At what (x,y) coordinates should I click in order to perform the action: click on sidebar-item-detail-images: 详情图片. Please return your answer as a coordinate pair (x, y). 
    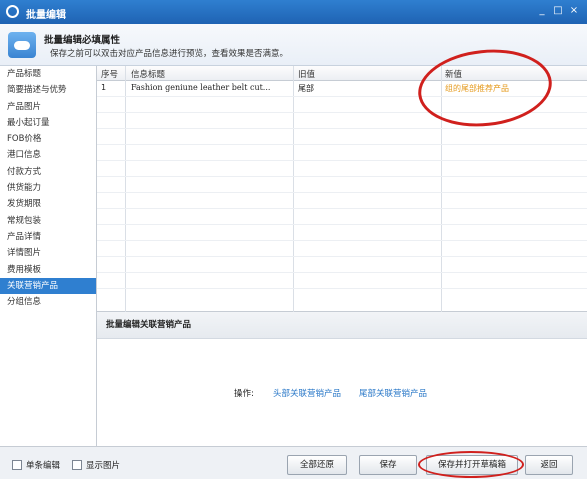
    Looking at the image, I should click on (48, 253).